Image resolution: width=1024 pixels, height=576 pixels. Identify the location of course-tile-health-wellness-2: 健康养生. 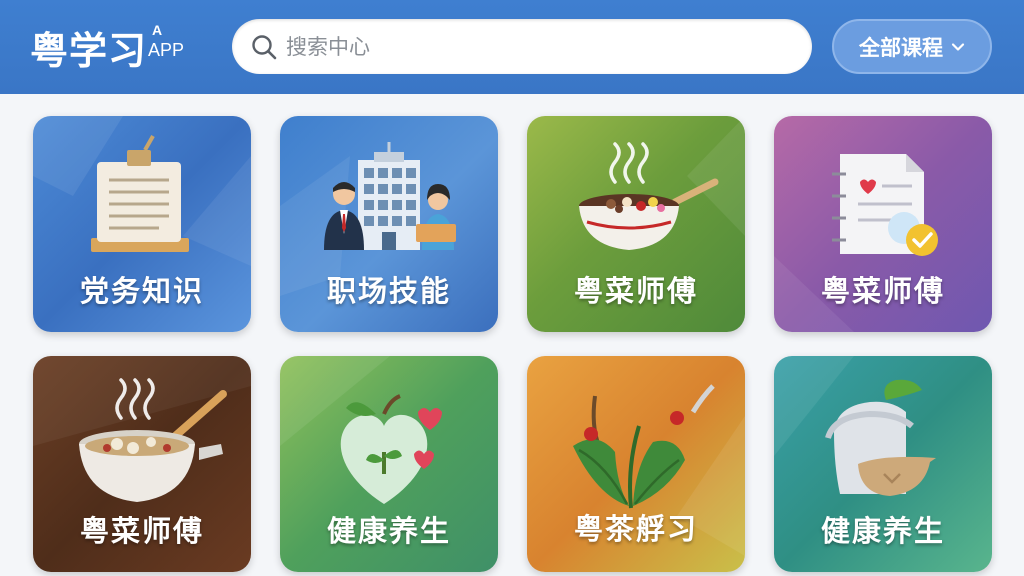
(883, 464).